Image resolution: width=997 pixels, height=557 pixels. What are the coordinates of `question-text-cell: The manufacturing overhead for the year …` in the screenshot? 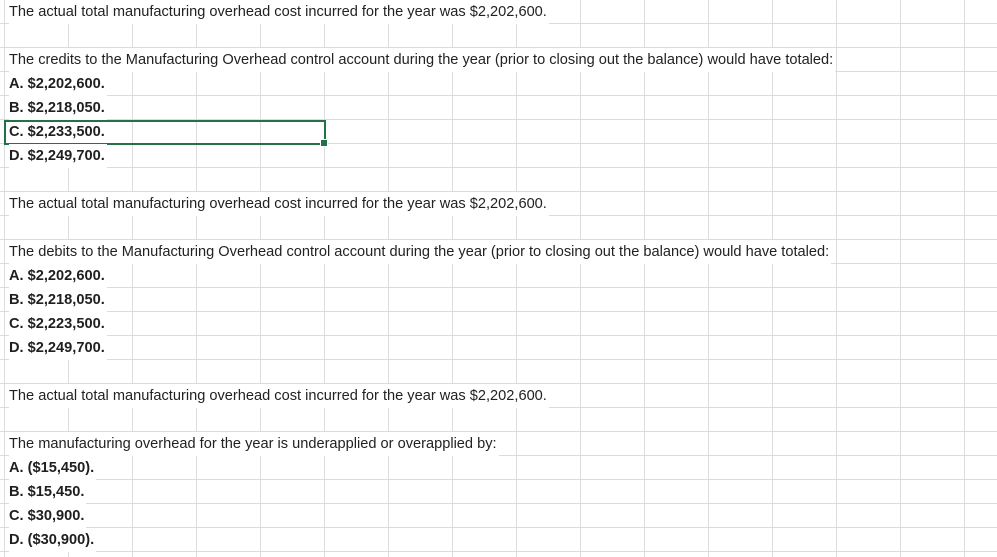 It's located at (498, 444).